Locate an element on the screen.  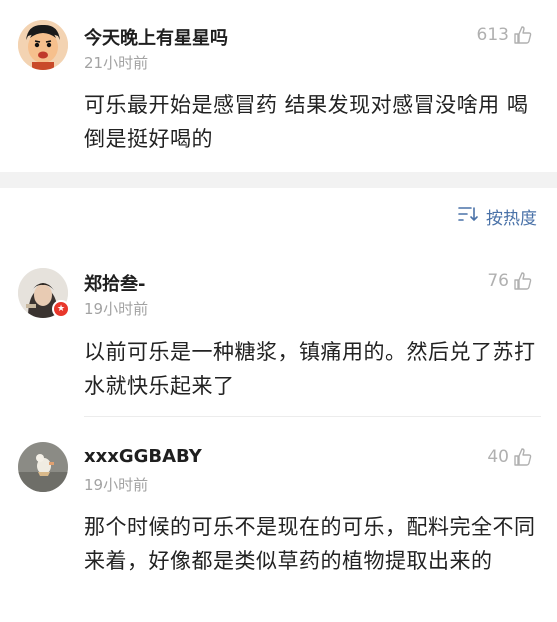
like-button: 613 is located at coordinates (505, 35).